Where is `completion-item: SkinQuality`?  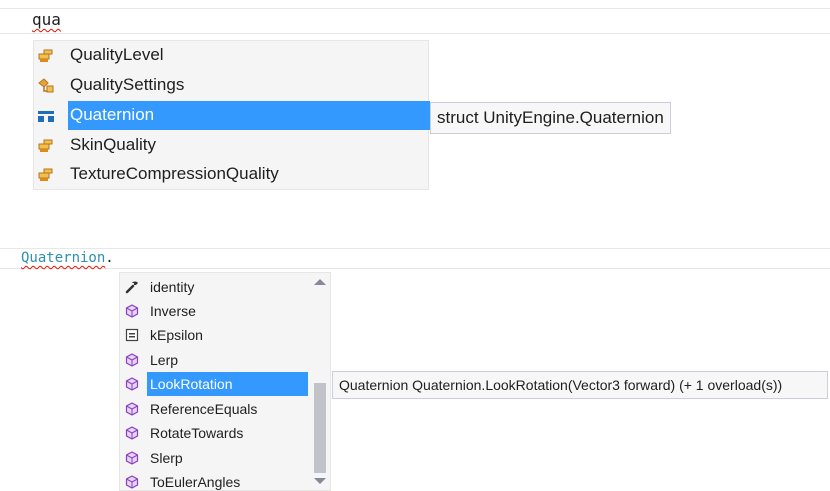 completion-item: SkinQuality is located at coordinates (232, 145).